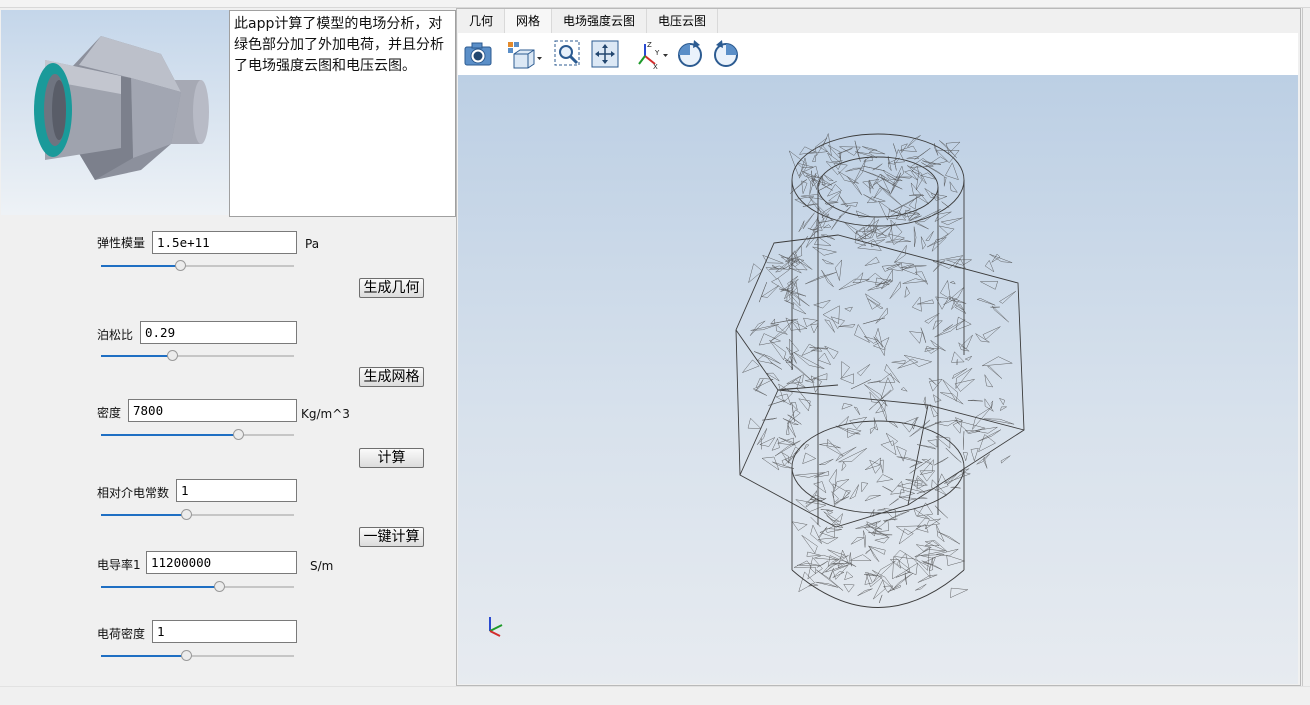  What do you see at coordinates (224, 242) in the screenshot?
I see `elastic-modulus-input: 1.5e+11` at bounding box center [224, 242].